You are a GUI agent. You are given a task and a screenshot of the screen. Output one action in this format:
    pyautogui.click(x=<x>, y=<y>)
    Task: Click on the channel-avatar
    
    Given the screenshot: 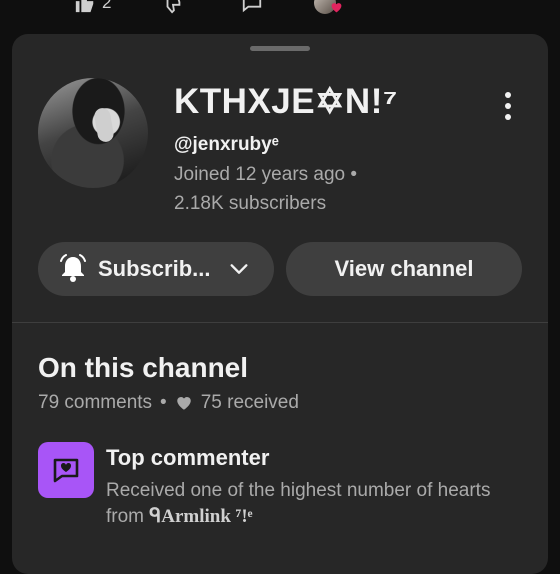 What is the action you would take?
    pyautogui.click(x=93, y=133)
    